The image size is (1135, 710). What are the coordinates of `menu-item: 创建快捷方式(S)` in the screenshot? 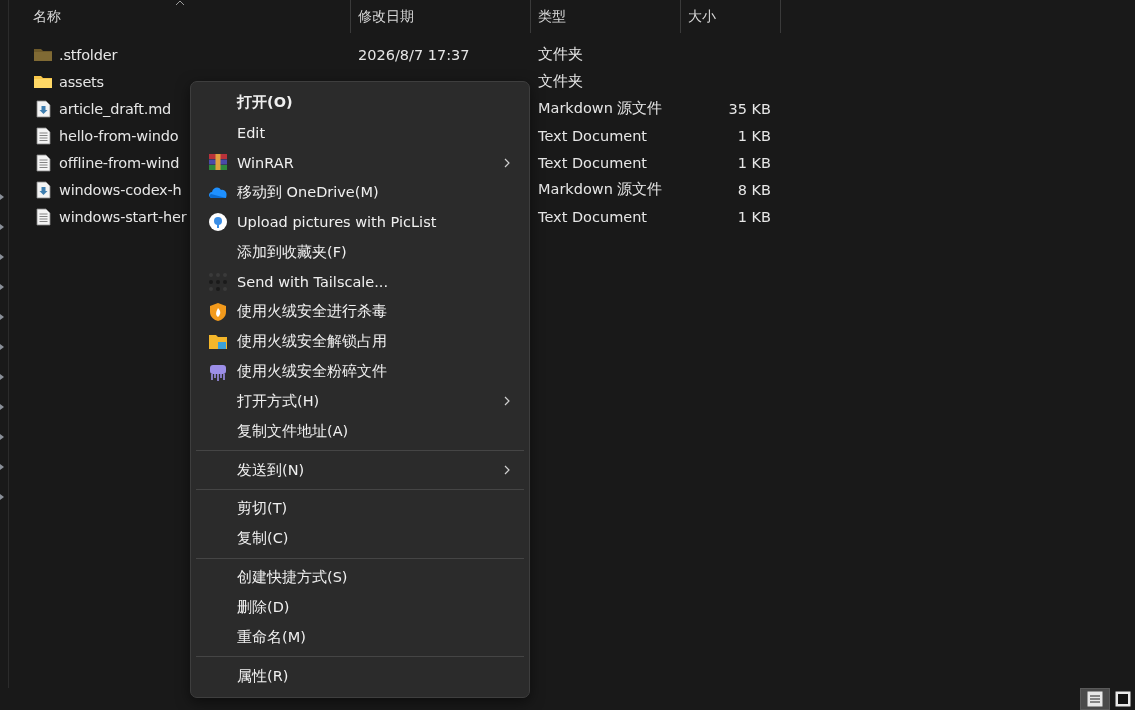 It's located at (360, 577).